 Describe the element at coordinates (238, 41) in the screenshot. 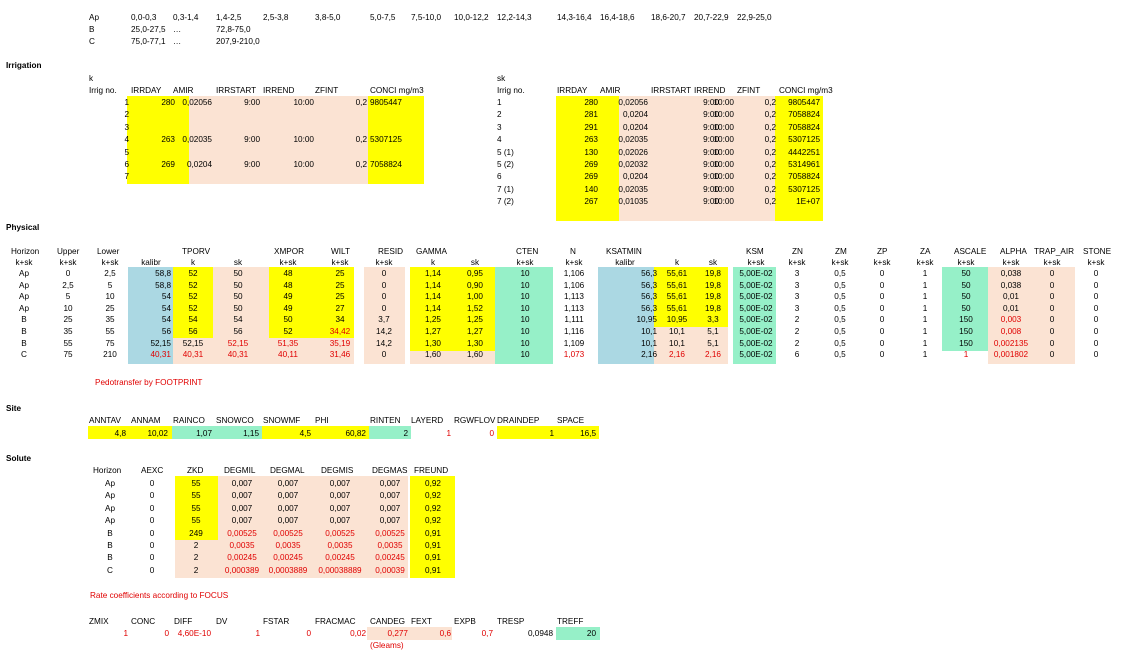

I see `range-cell: 207,9-210,0` at that location.